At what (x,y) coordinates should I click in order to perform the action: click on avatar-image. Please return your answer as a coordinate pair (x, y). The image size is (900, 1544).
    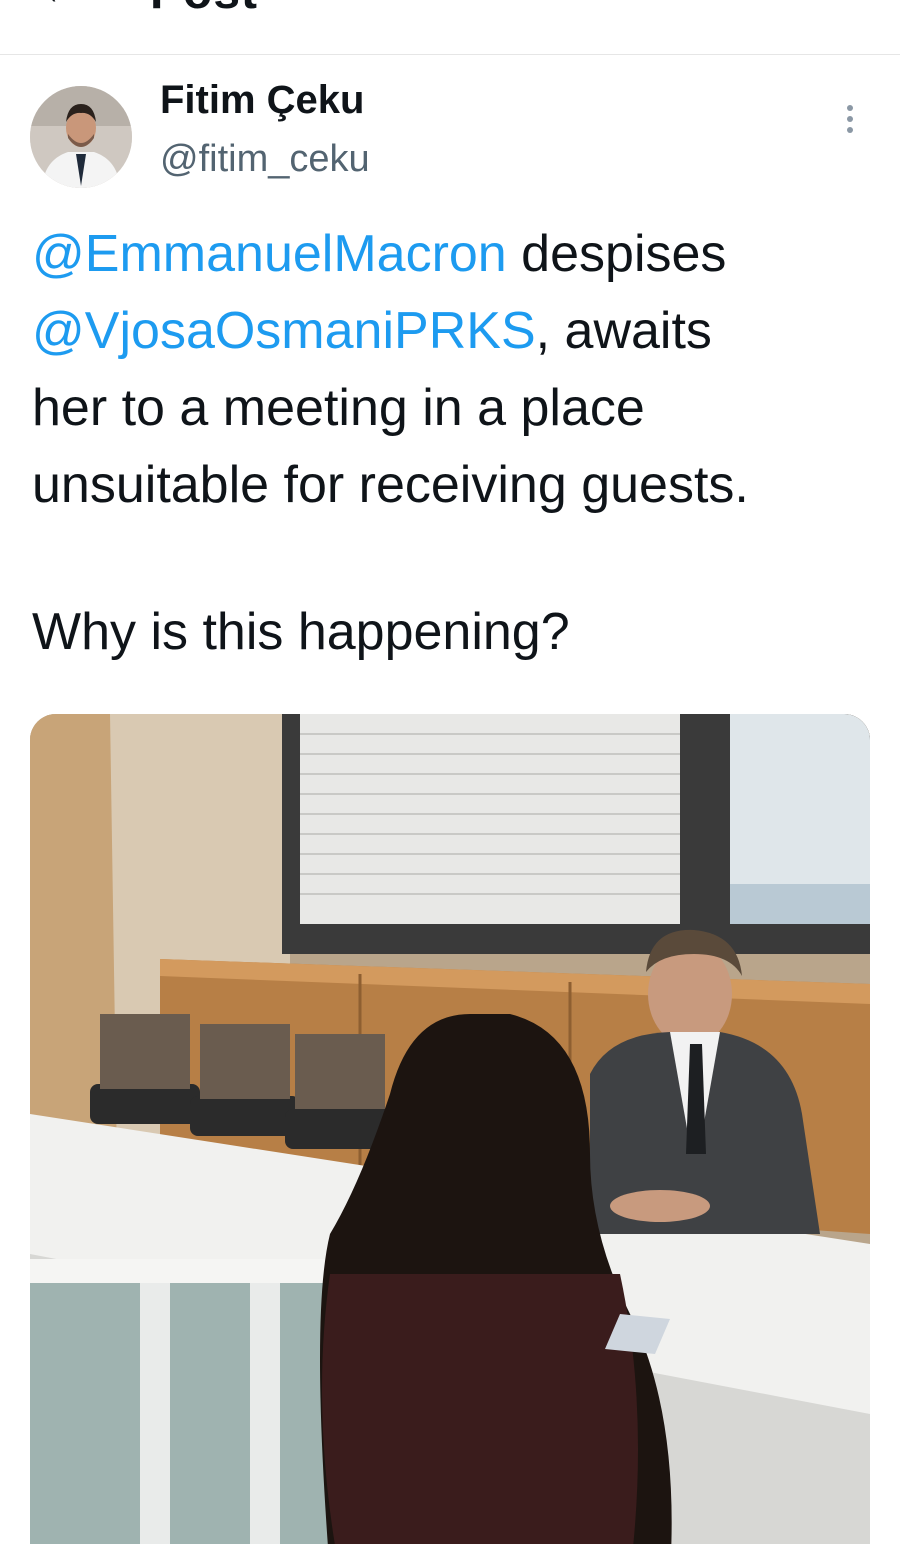
    Looking at the image, I should click on (81, 137).